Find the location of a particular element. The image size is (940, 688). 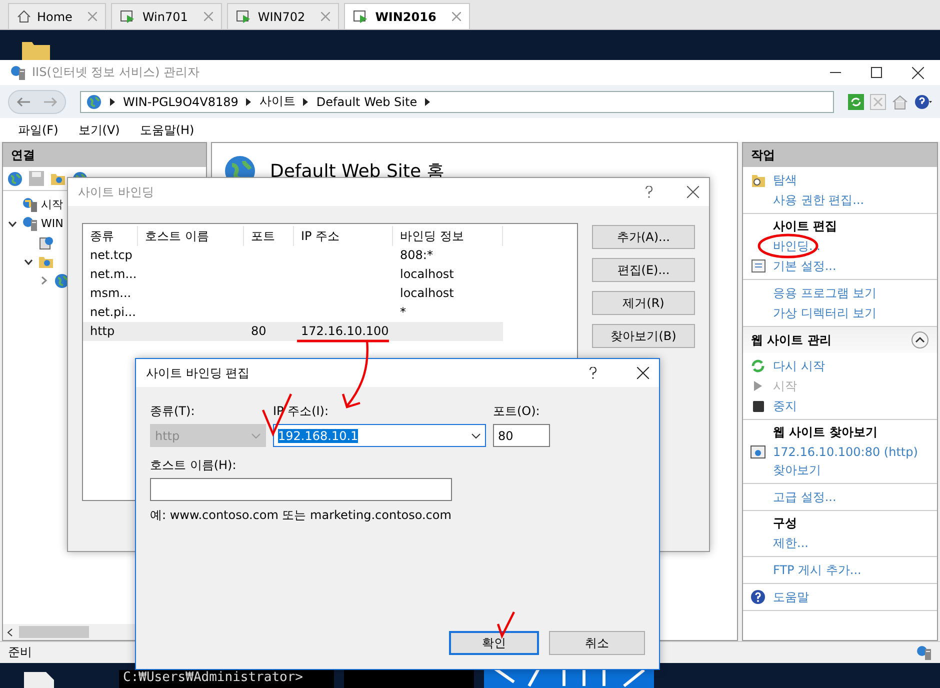

annotation-checkmark is located at coordinates (506, 624).